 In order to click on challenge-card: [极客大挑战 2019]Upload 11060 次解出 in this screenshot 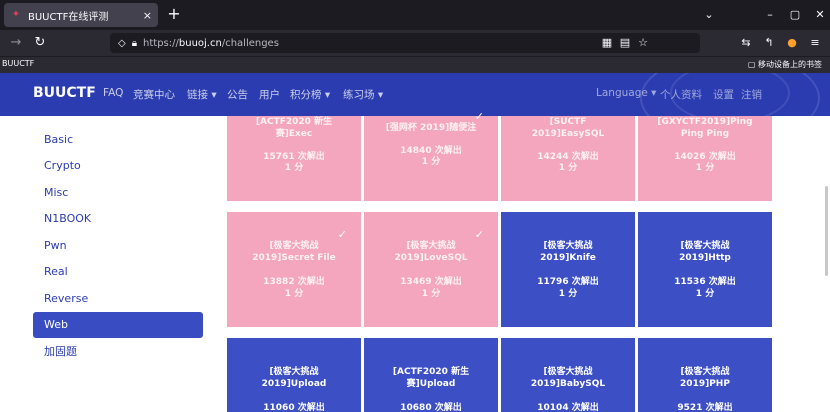, I will do `click(294, 375)`.